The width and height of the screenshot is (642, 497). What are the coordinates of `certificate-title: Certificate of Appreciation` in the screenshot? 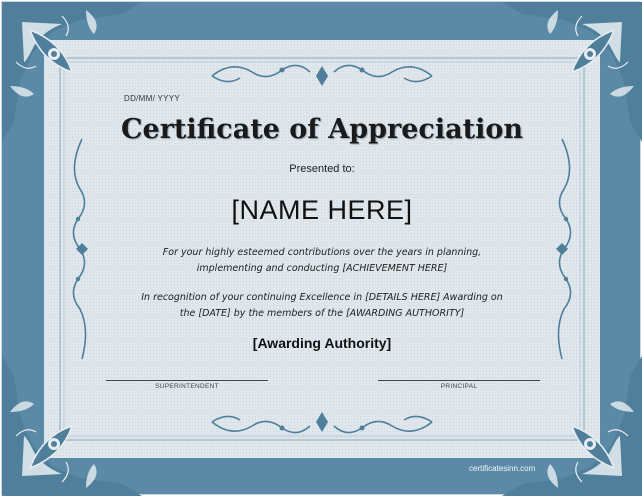 It's located at (322, 129).